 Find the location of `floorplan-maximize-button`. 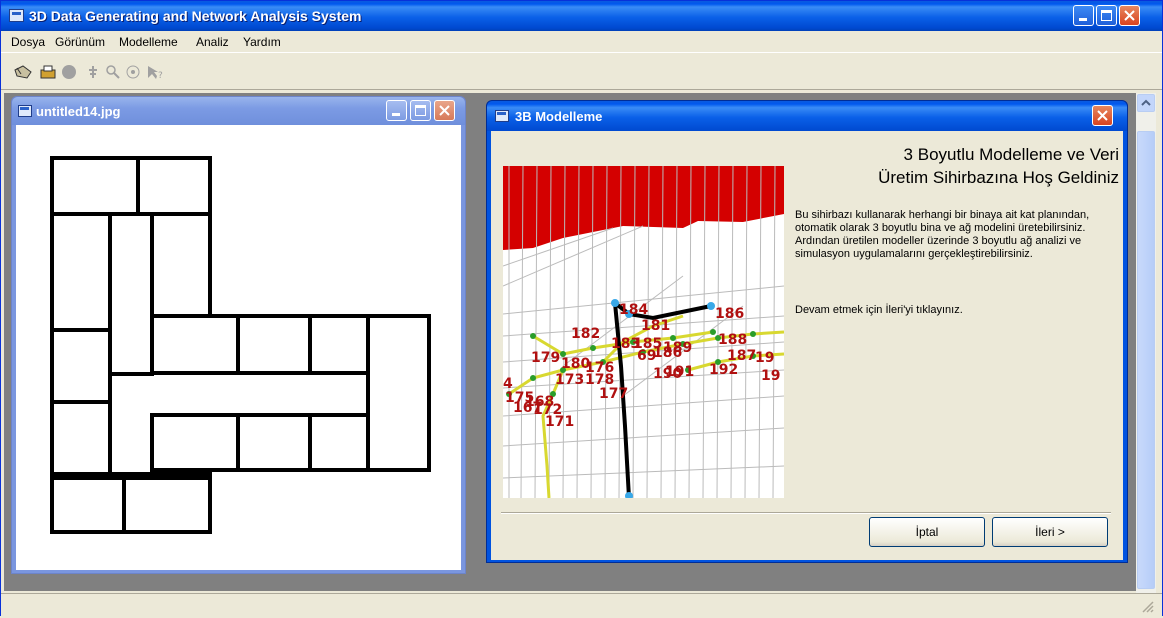

floorplan-maximize-button is located at coordinates (420, 110).